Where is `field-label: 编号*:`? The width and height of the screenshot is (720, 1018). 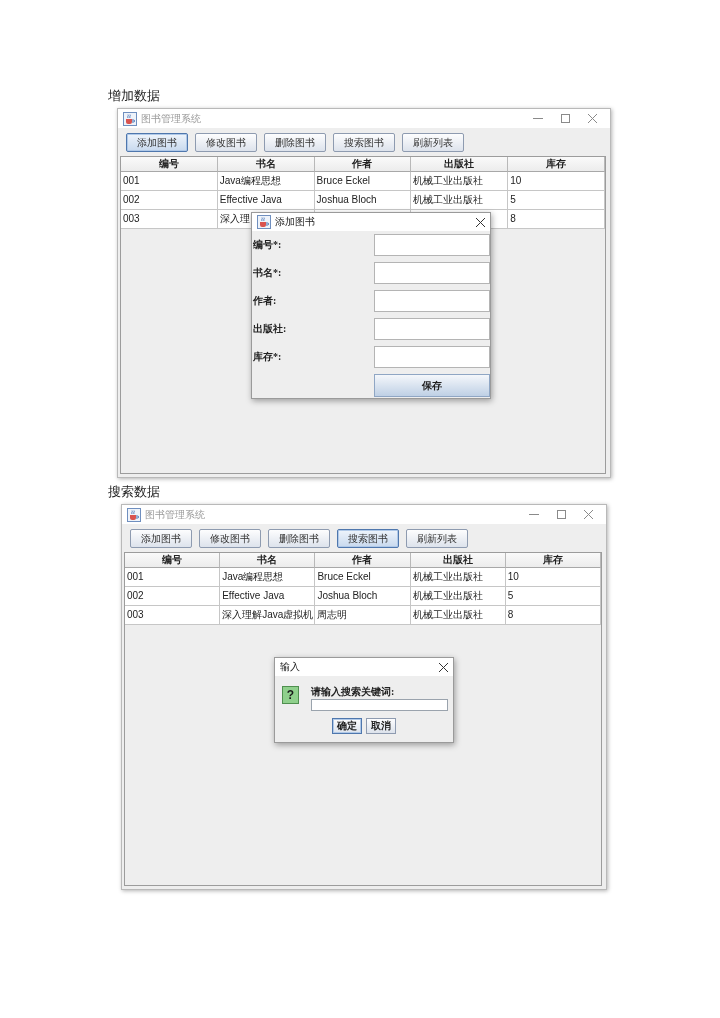
field-label: 编号*: is located at coordinates (267, 245).